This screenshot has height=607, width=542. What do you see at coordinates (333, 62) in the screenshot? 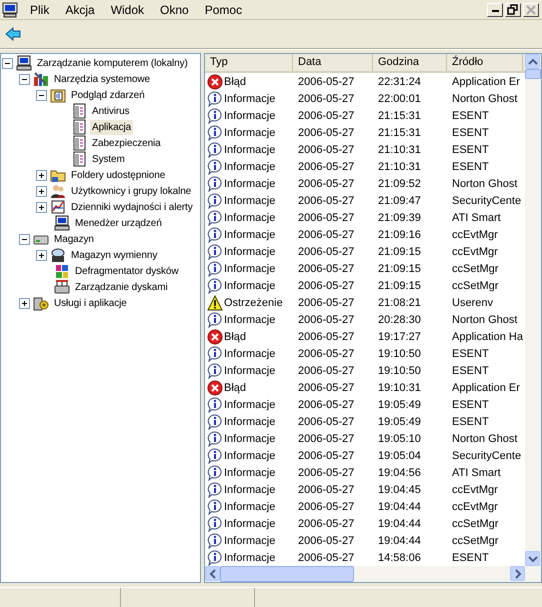
I see `column-header: Data` at bounding box center [333, 62].